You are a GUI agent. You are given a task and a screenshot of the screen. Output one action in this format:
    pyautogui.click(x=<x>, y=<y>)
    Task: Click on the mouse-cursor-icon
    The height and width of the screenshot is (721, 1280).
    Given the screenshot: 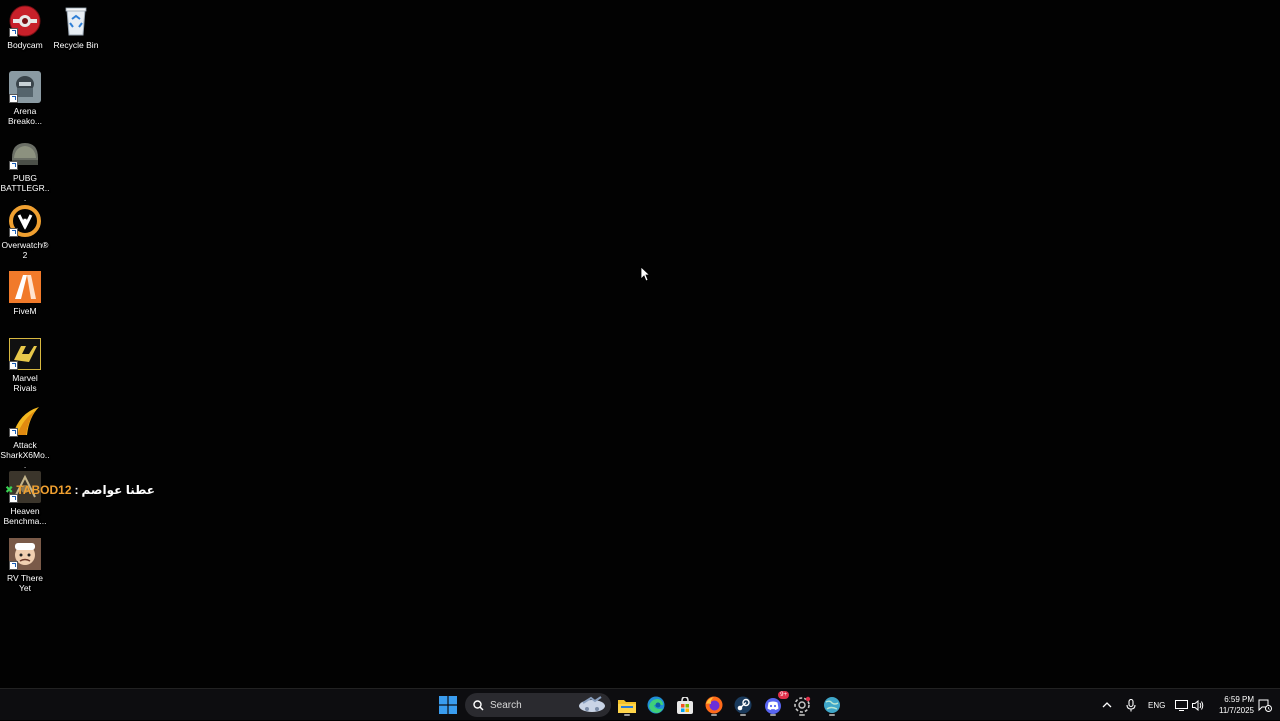 What is the action you would take?
    pyautogui.click(x=645, y=276)
    